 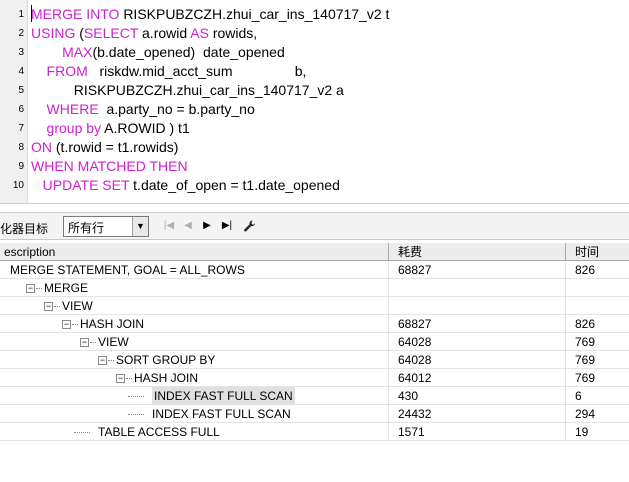 What do you see at coordinates (597, 252) in the screenshot?
I see `column-header-time: 时间` at bounding box center [597, 252].